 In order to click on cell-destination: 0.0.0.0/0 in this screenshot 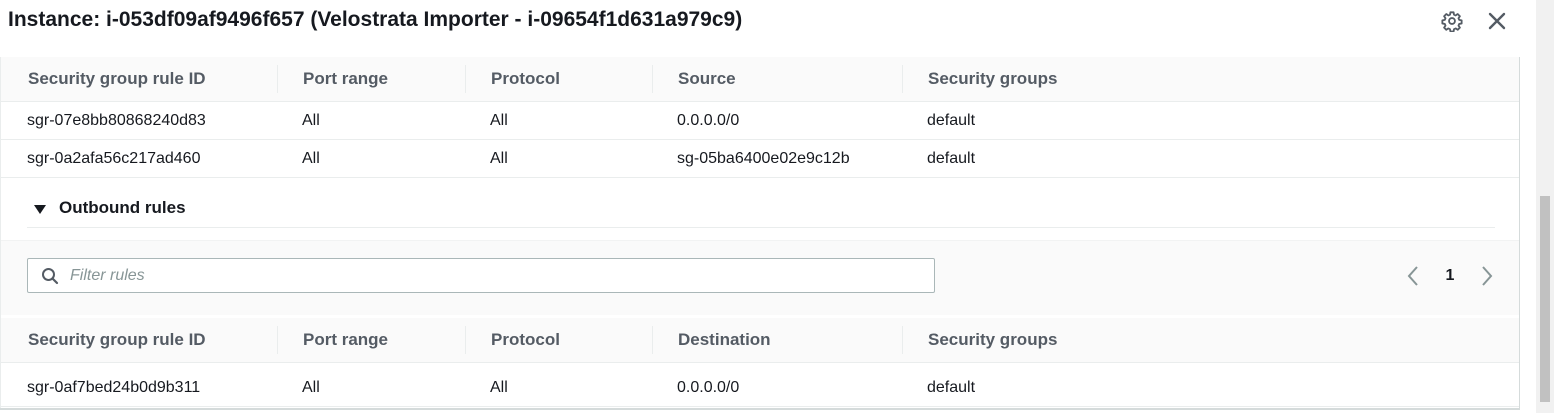, I will do `click(708, 387)`.